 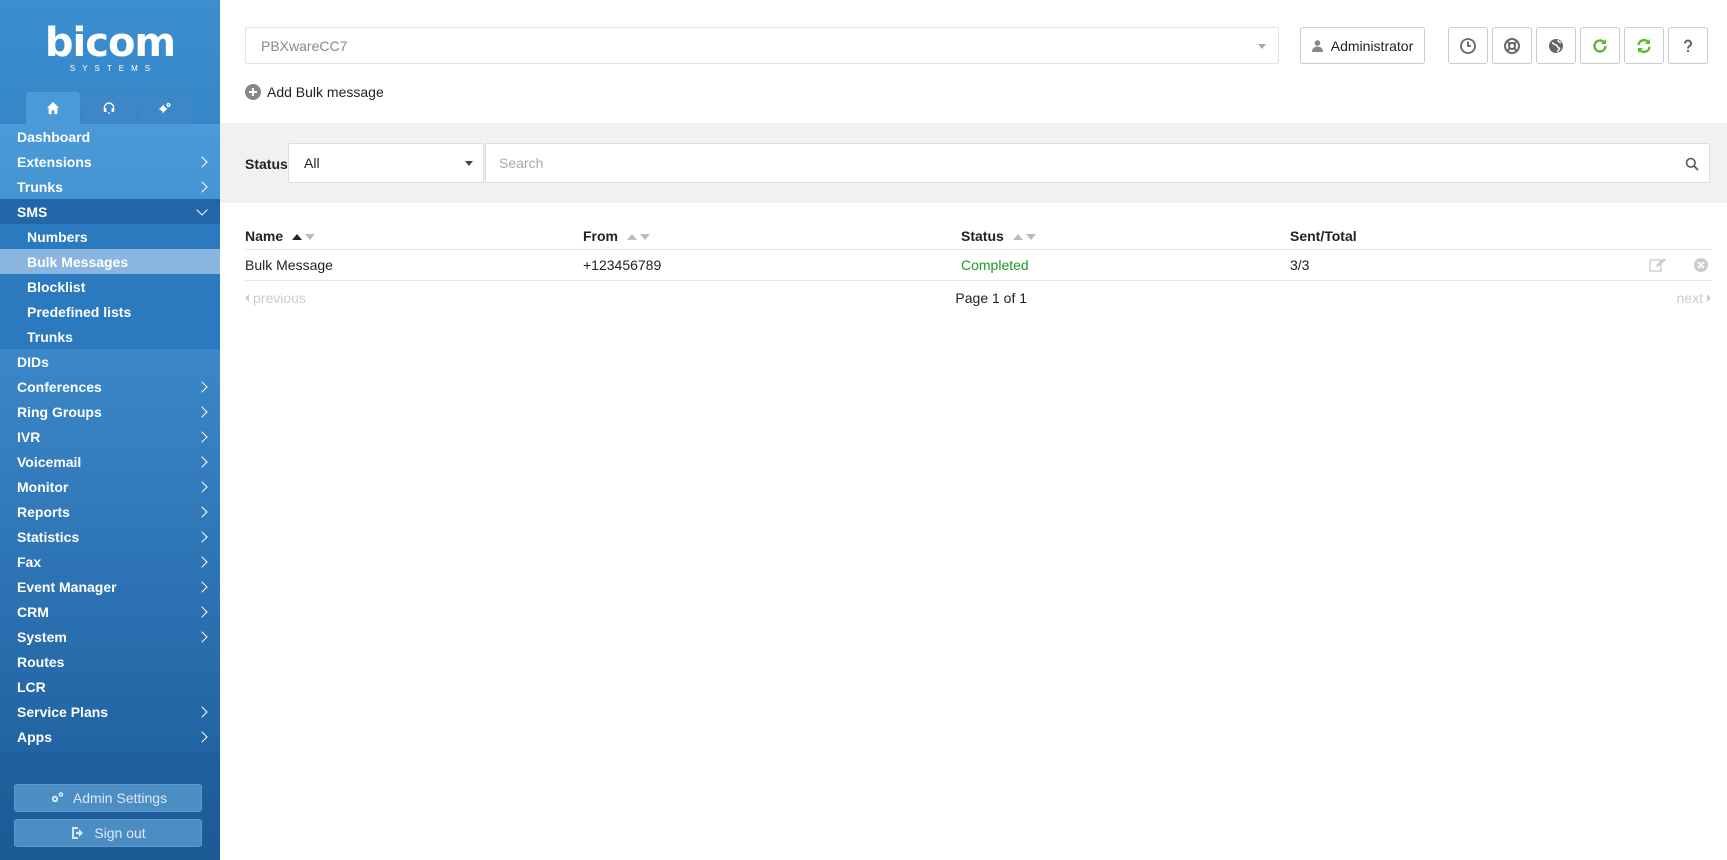 What do you see at coordinates (1689, 298) in the screenshot?
I see `next-label: next` at bounding box center [1689, 298].